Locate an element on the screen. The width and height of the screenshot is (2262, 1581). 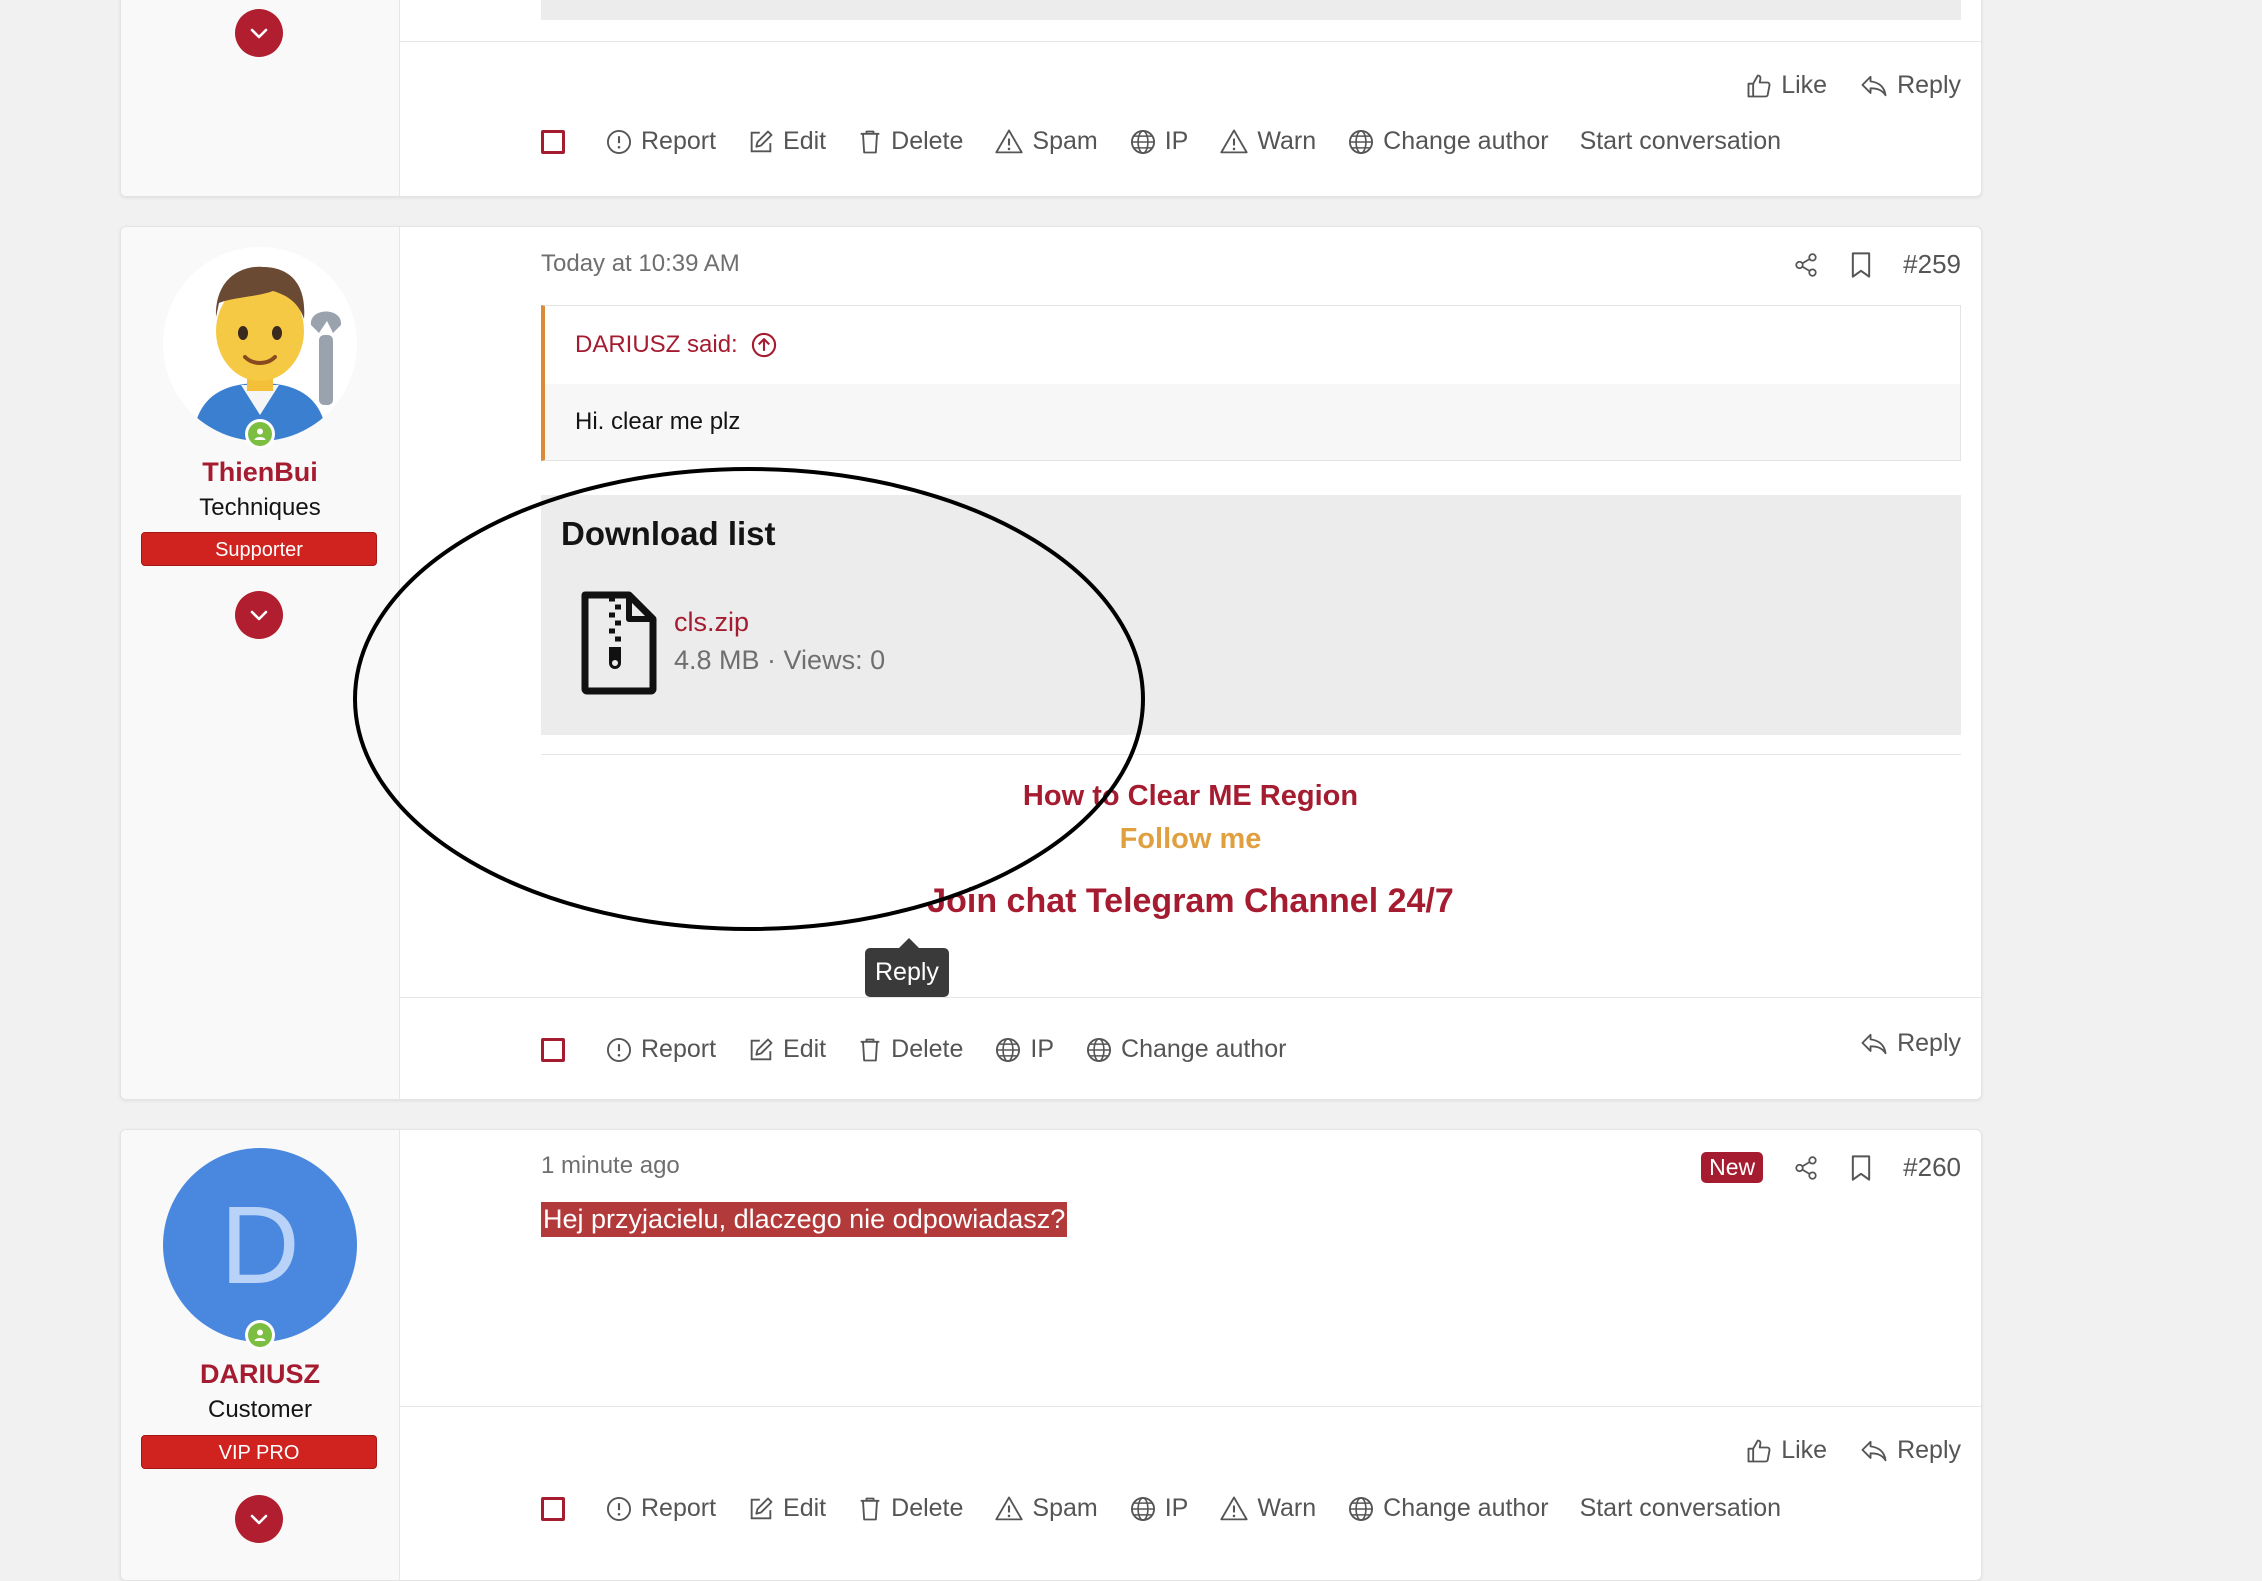
signature-follow-me: Follow me is located at coordinates (1190, 839).